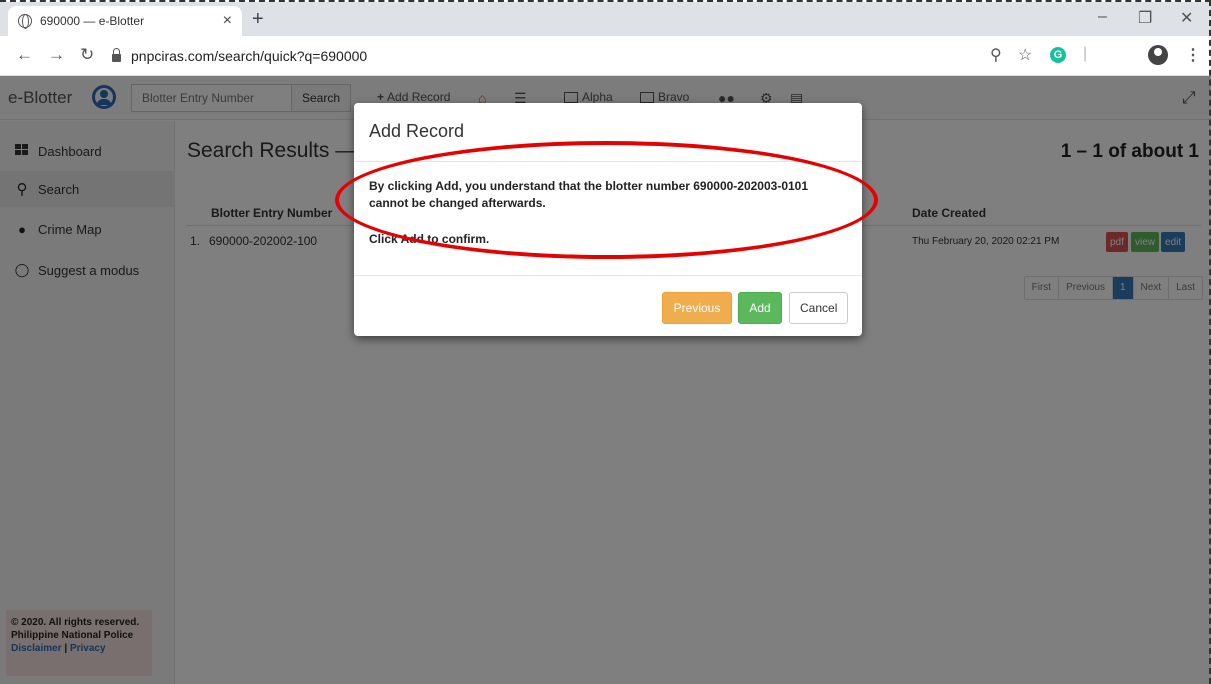  What do you see at coordinates (1145, 18) in the screenshot?
I see `restore-icon: ❐` at bounding box center [1145, 18].